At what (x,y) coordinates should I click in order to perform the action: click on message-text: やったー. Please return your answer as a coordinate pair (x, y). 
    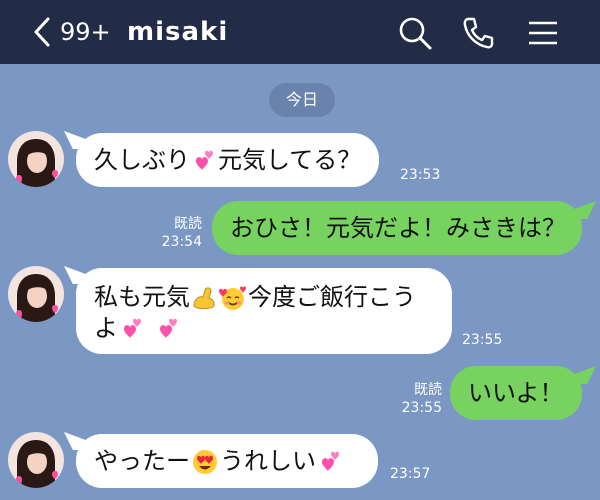
    Looking at the image, I should click on (142, 461).